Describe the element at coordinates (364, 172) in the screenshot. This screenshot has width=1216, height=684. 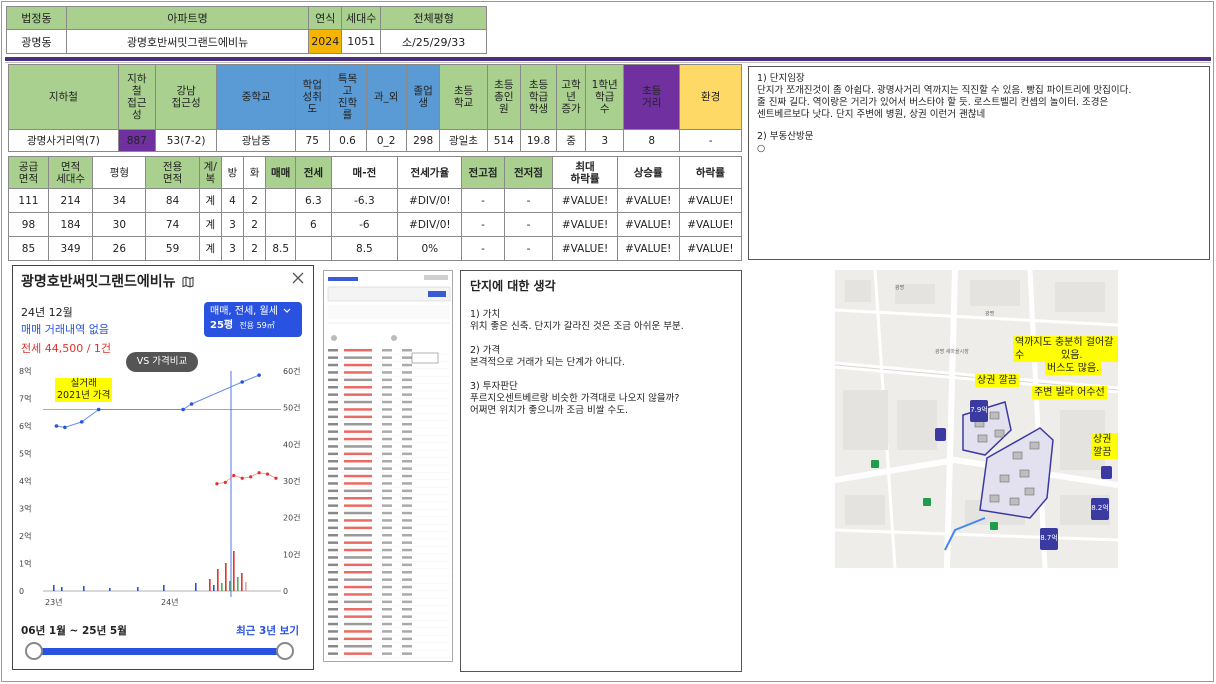
I see `units-header-9: 매-전` at that location.